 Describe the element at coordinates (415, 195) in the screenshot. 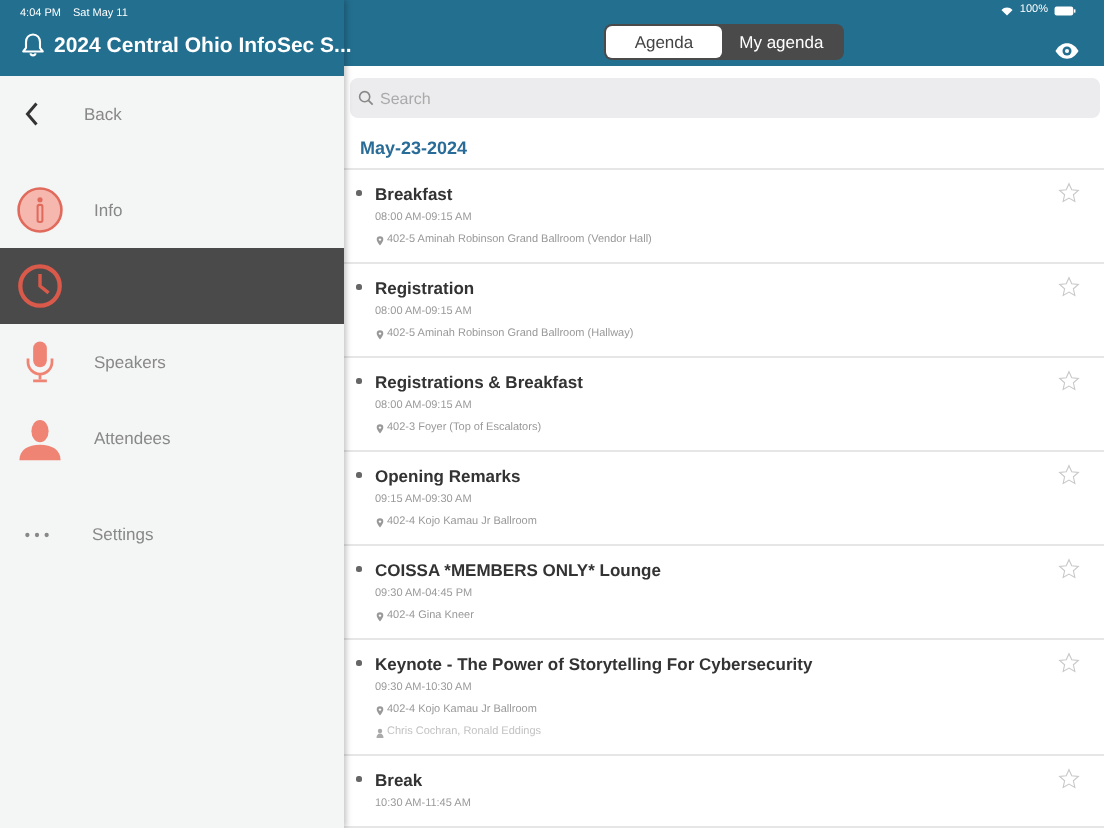

I see `session-title: Breakfast` at that location.